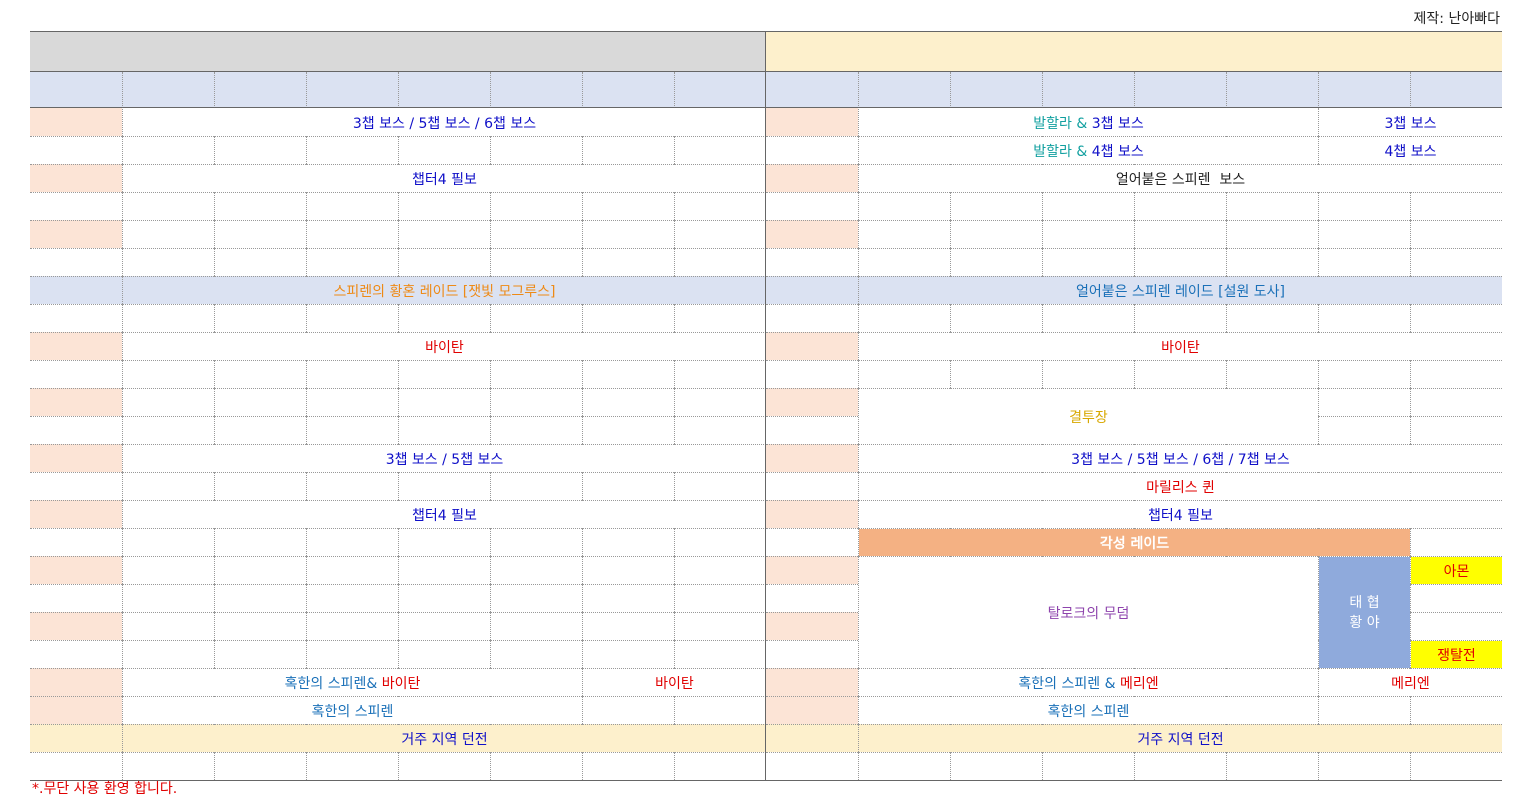  I want to click on conflict-wasteland-block: 태 협황 야, so click(1364, 612).